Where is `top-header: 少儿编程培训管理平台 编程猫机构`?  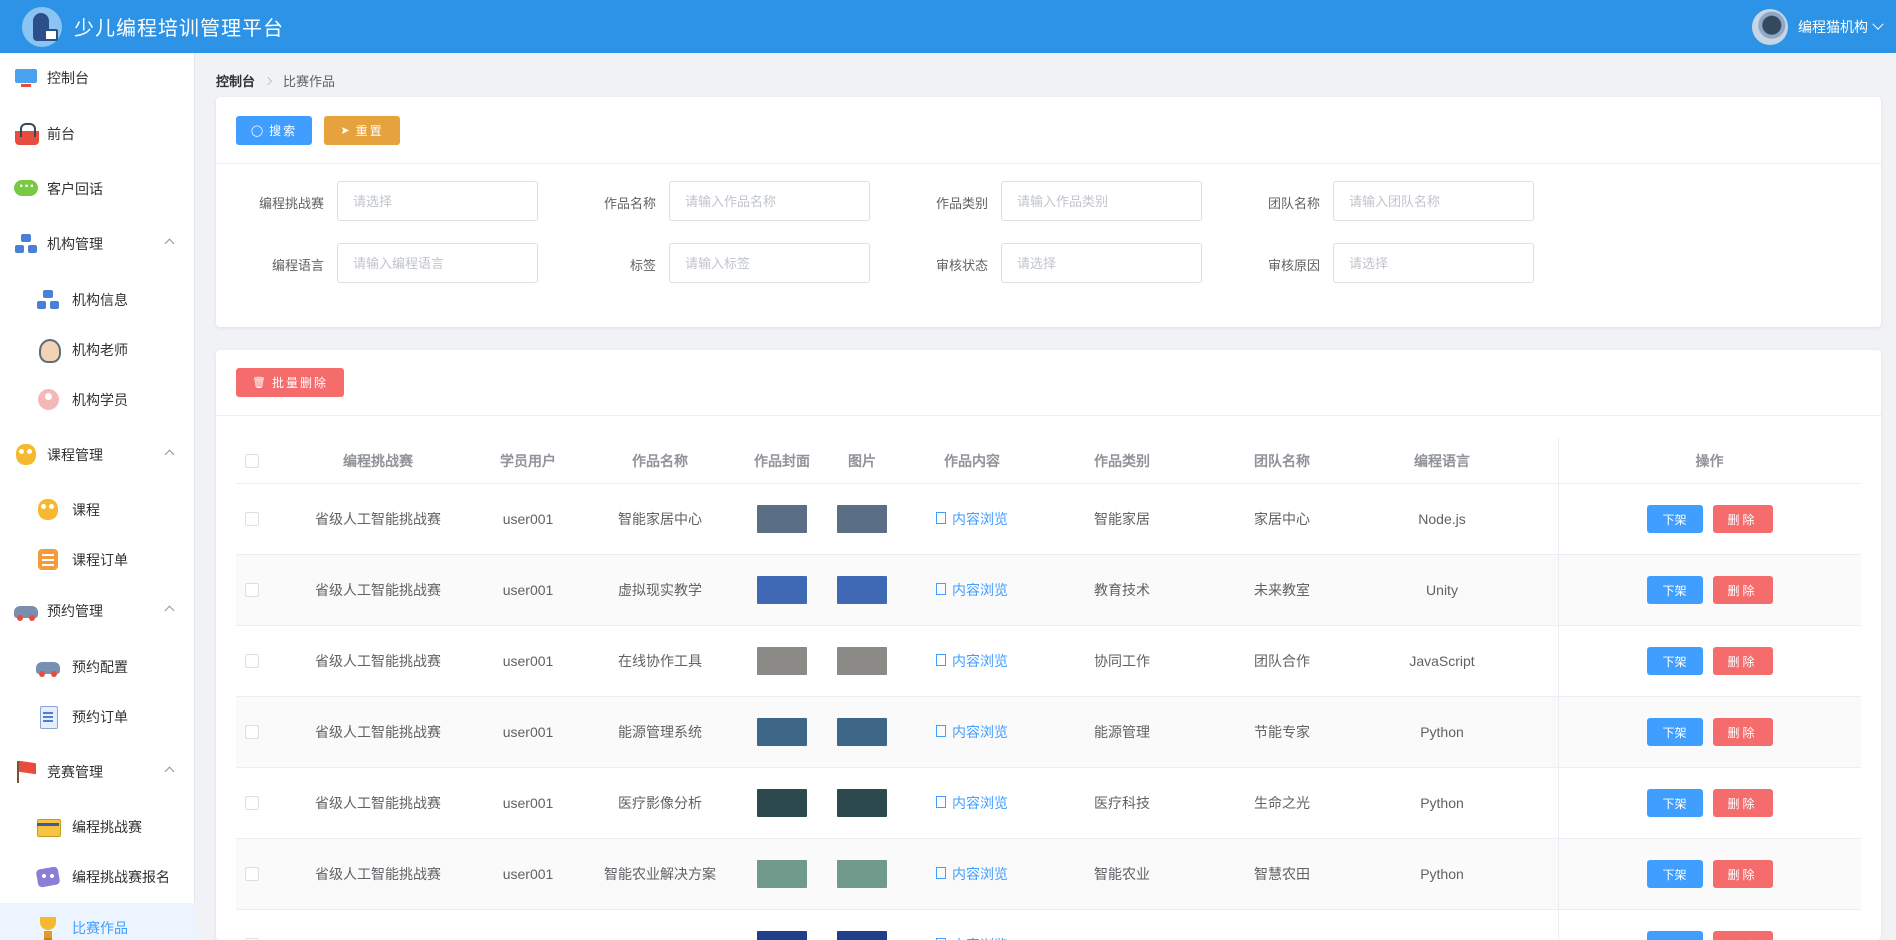 top-header: 少儿编程培训管理平台 编程猫机构 is located at coordinates (948, 26).